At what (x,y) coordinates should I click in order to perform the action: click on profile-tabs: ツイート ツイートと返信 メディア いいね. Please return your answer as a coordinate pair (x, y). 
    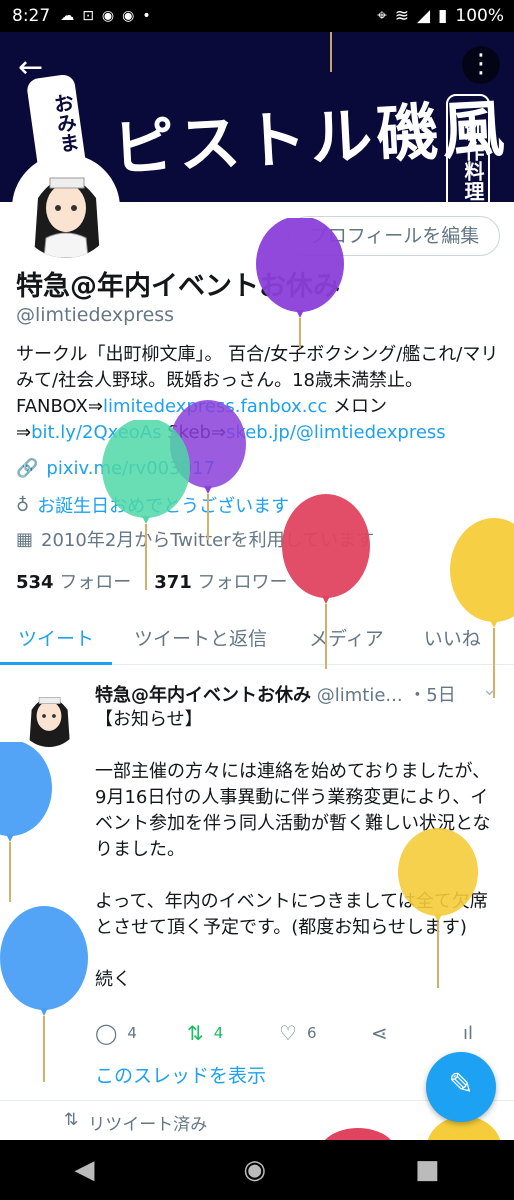
    Looking at the image, I should click on (257, 638).